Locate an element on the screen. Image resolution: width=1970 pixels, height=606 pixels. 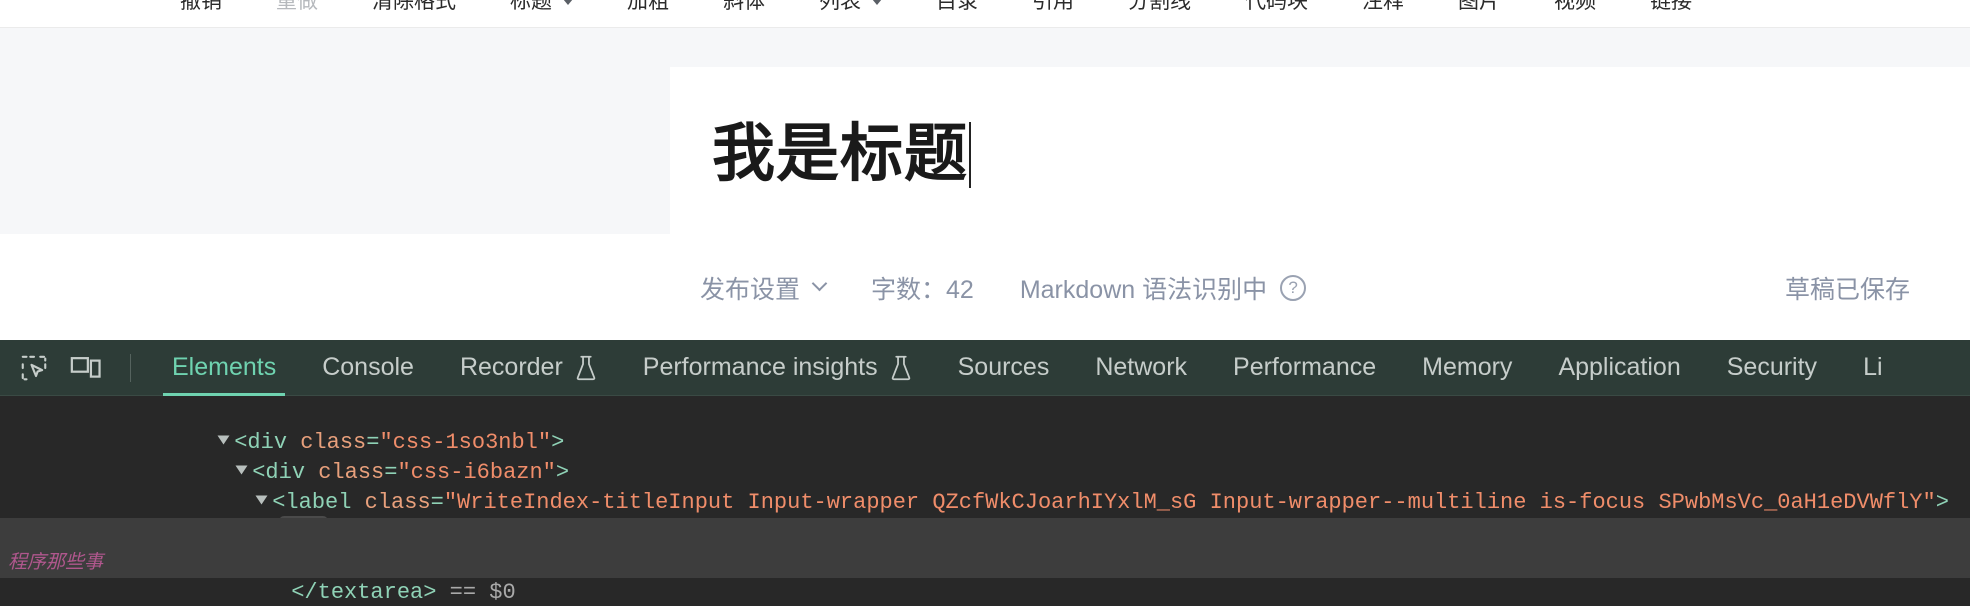
toolbar-item-label: 目录 is located at coordinates (957, 6).